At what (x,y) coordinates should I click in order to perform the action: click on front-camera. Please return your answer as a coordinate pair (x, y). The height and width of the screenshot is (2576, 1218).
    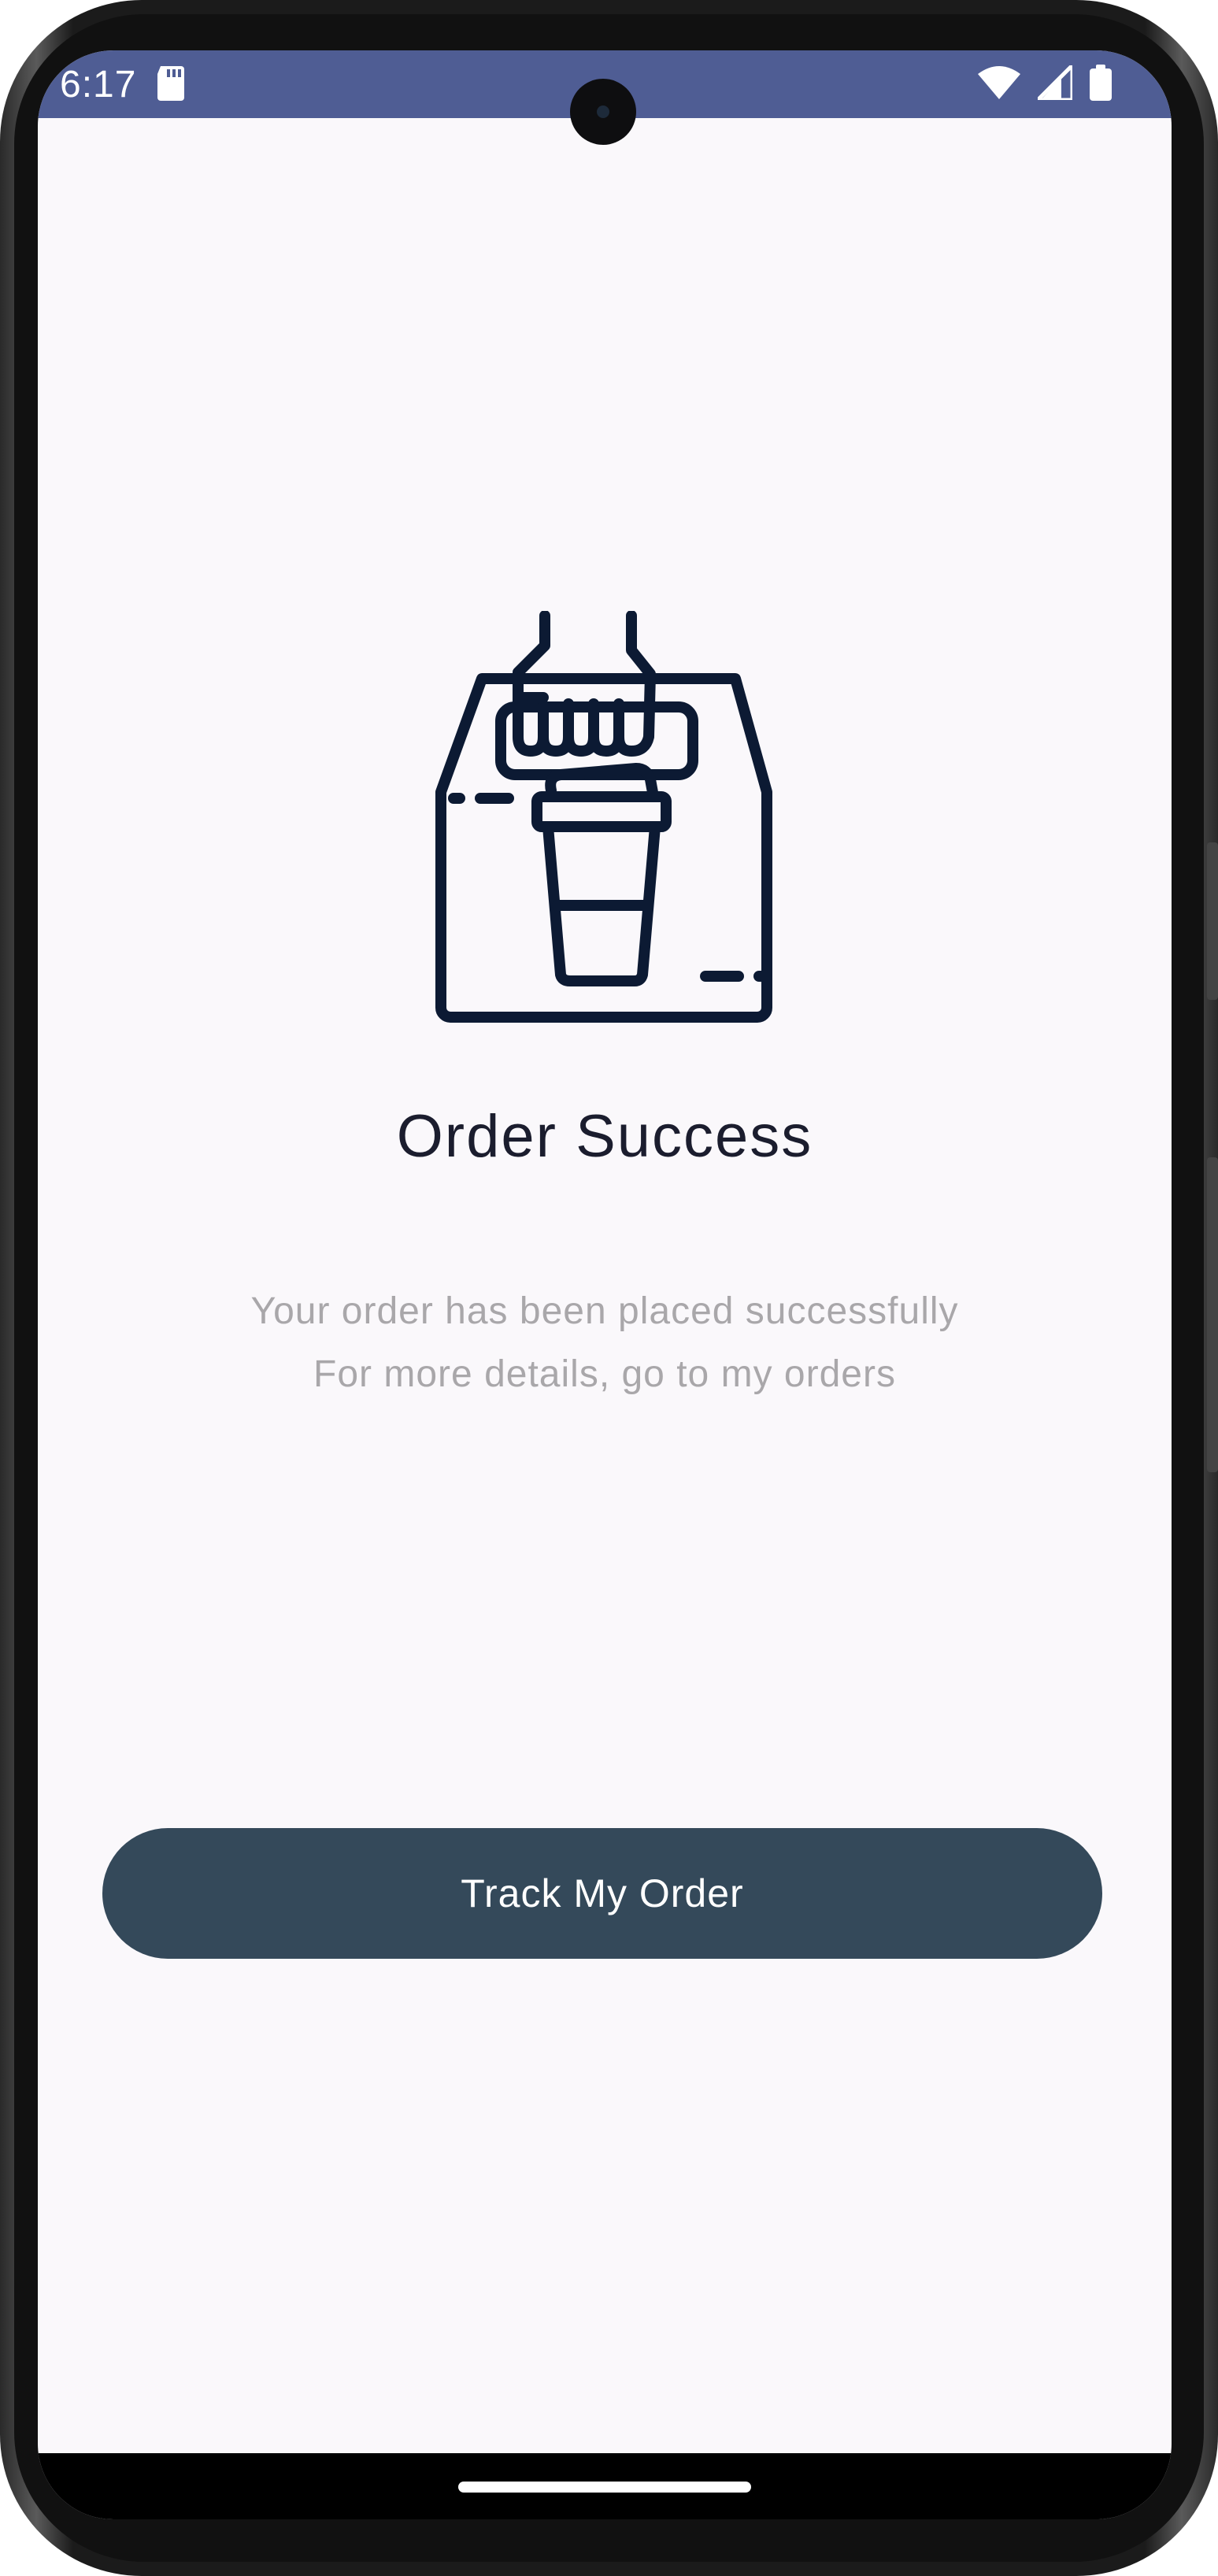
    Looking at the image, I should click on (603, 112).